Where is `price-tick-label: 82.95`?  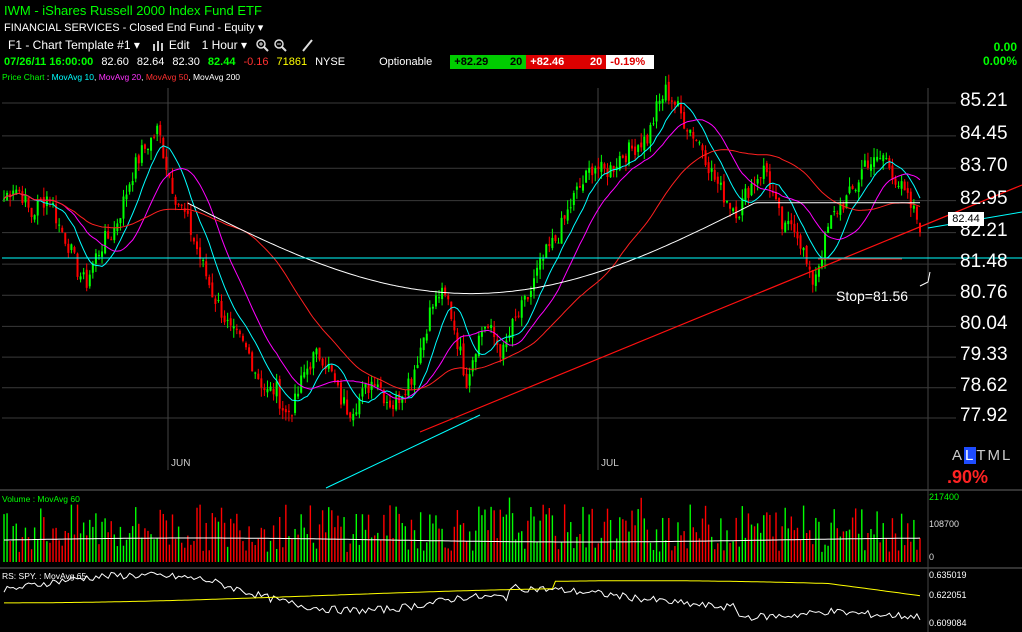 price-tick-label: 82.95 is located at coordinates (984, 198).